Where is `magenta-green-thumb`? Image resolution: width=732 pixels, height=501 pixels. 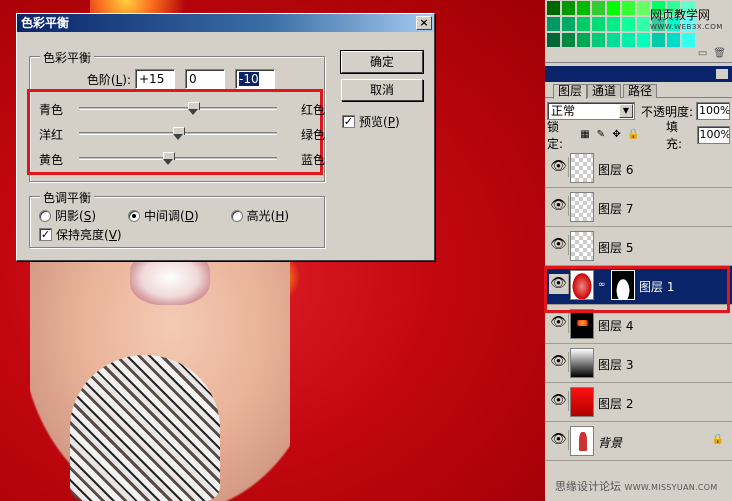
magenta-green-thumb is located at coordinates (179, 133).